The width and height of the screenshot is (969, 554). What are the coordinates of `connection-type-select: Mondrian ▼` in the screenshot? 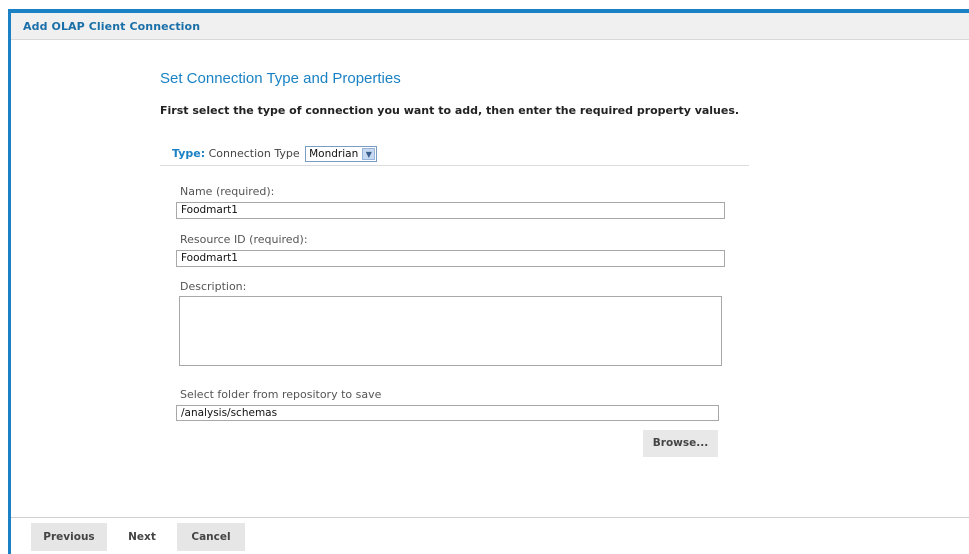 It's located at (341, 154).